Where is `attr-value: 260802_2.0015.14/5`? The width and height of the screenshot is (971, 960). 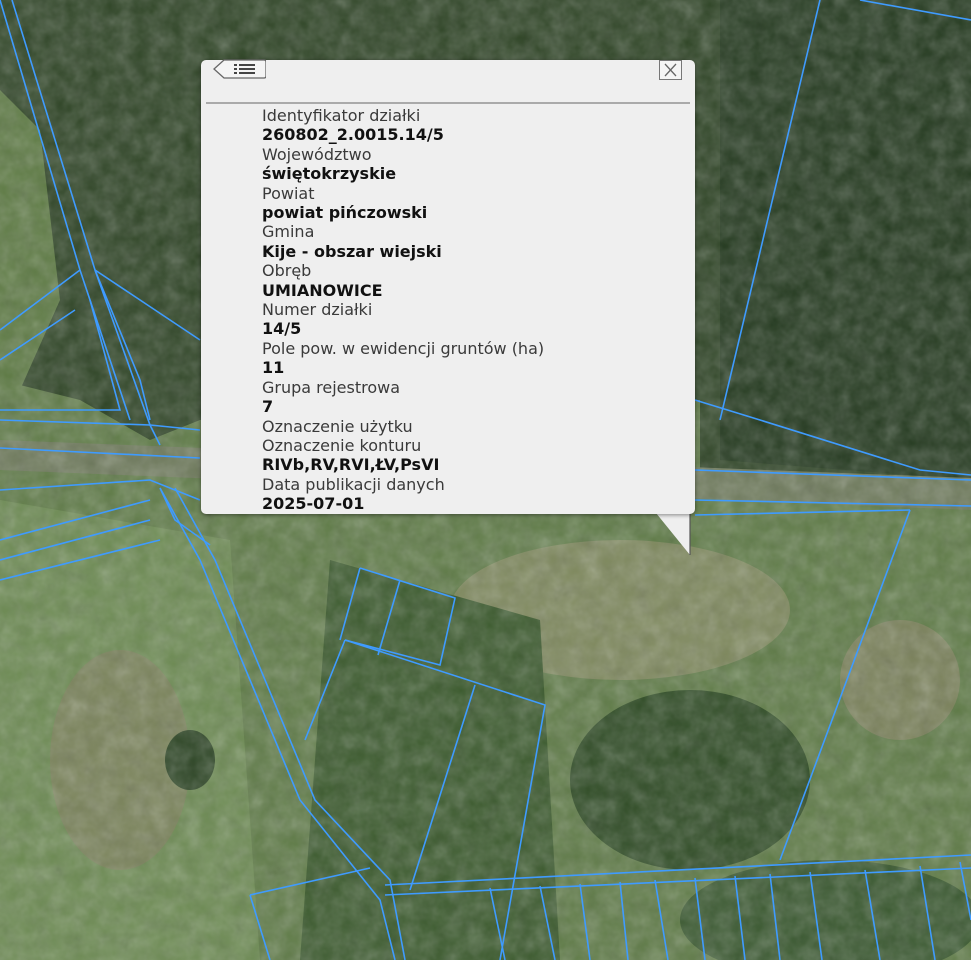 attr-value: 260802_2.0015.14/5 is located at coordinates (353, 135).